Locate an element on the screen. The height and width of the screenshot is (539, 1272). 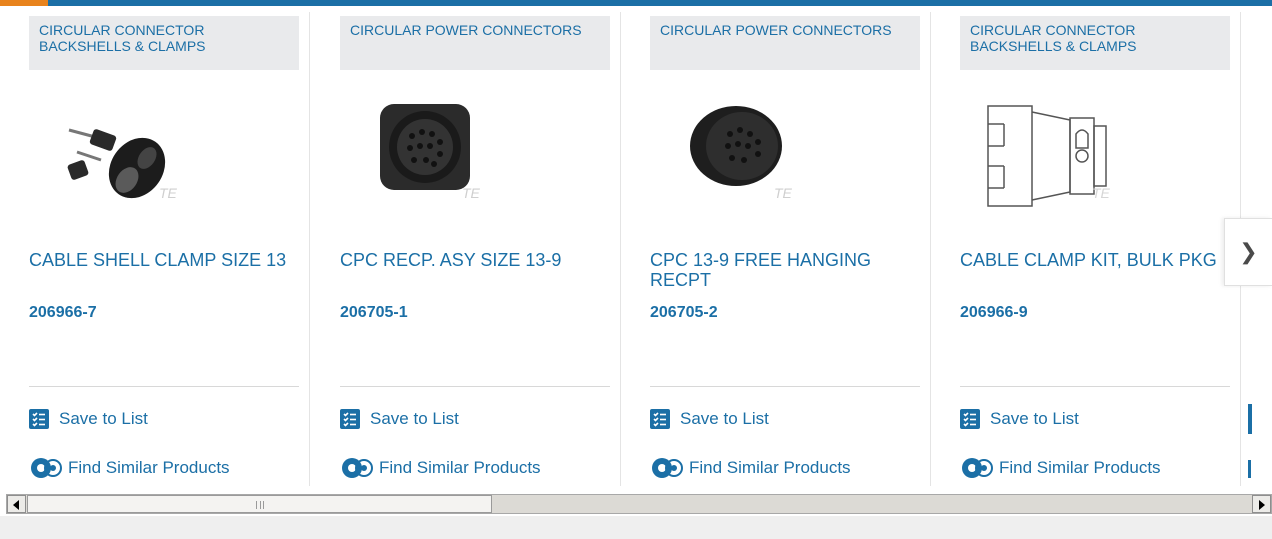
horizontal-scrollbar is located at coordinates (639, 504).